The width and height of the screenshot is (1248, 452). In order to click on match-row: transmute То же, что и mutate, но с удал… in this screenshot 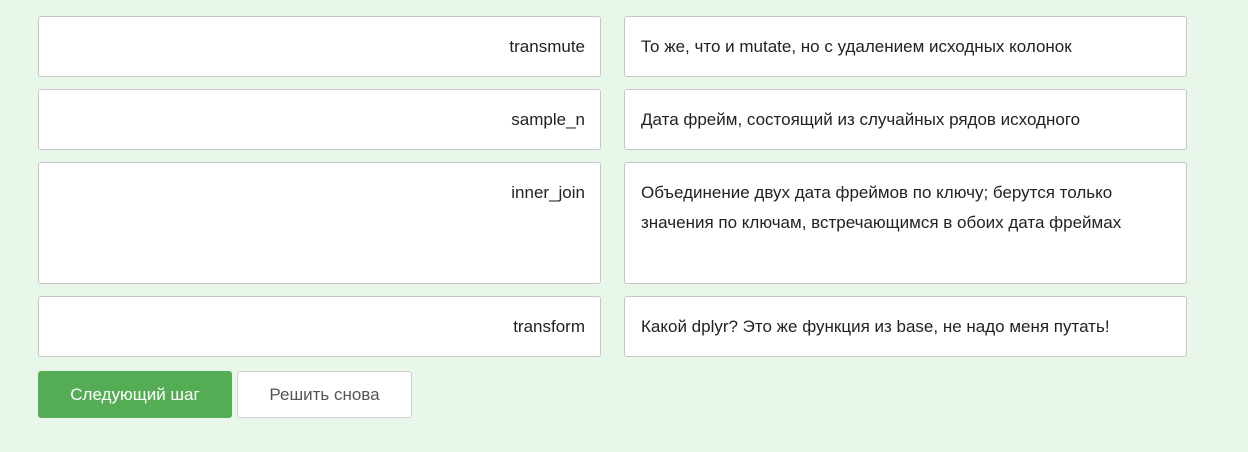, I will do `click(612, 46)`.